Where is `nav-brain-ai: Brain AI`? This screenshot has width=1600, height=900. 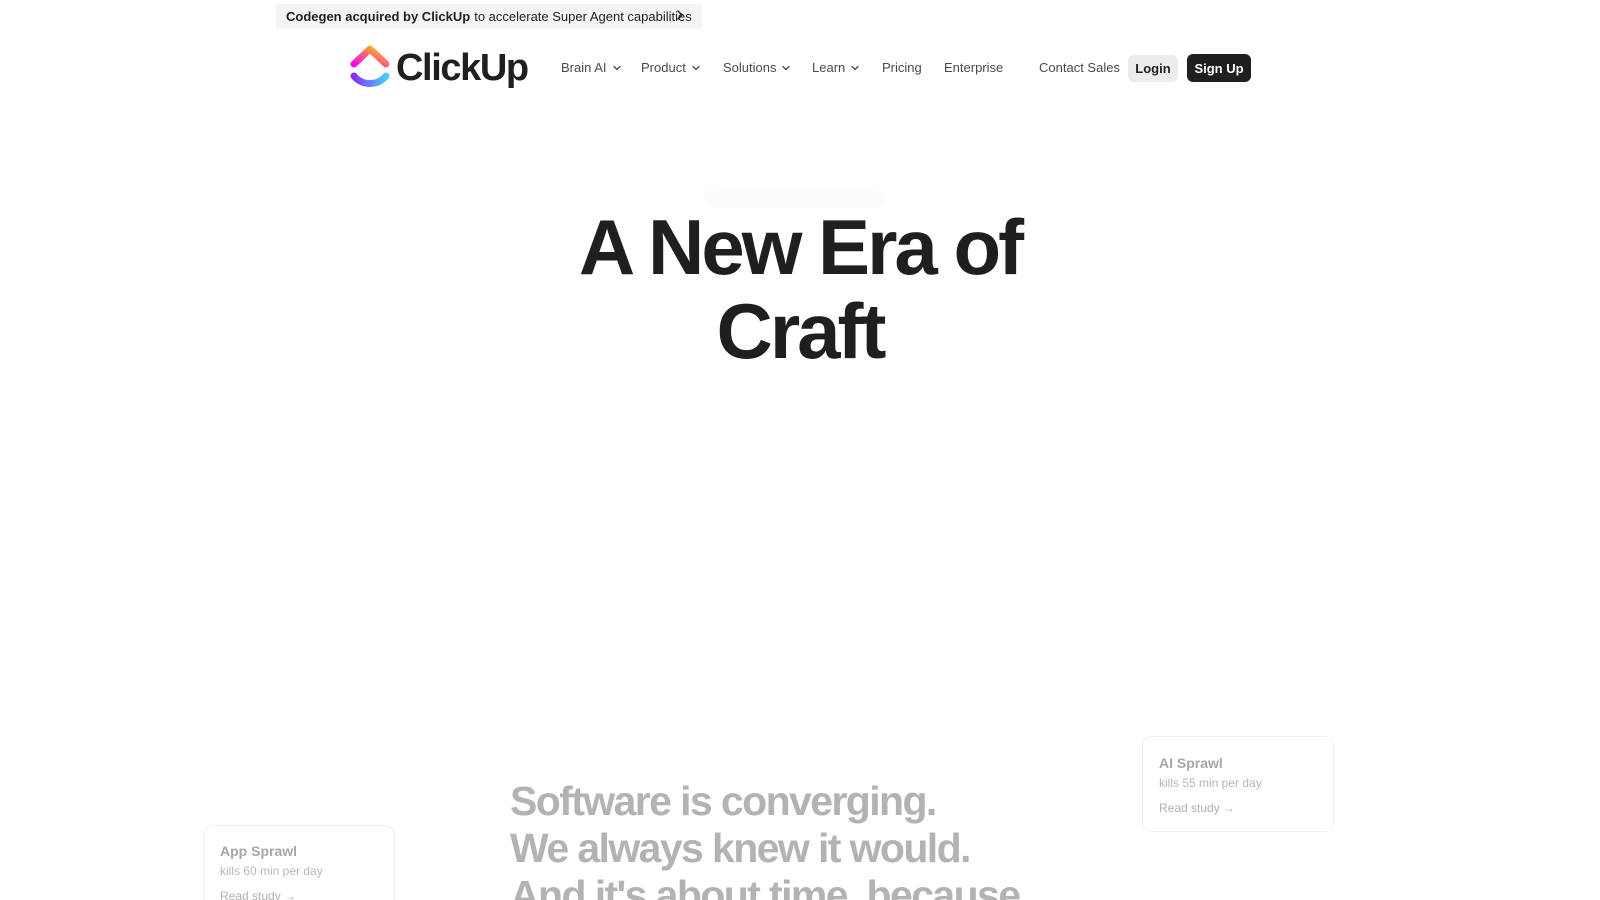 nav-brain-ai: Brain AI is located at coordinates (591, 68).